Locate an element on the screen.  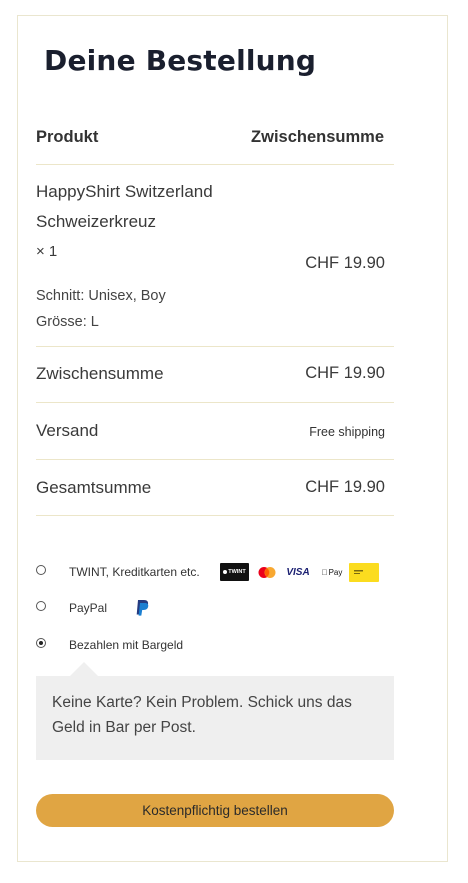
shipping-value: Free shipping is located at coordinates (347, 432).